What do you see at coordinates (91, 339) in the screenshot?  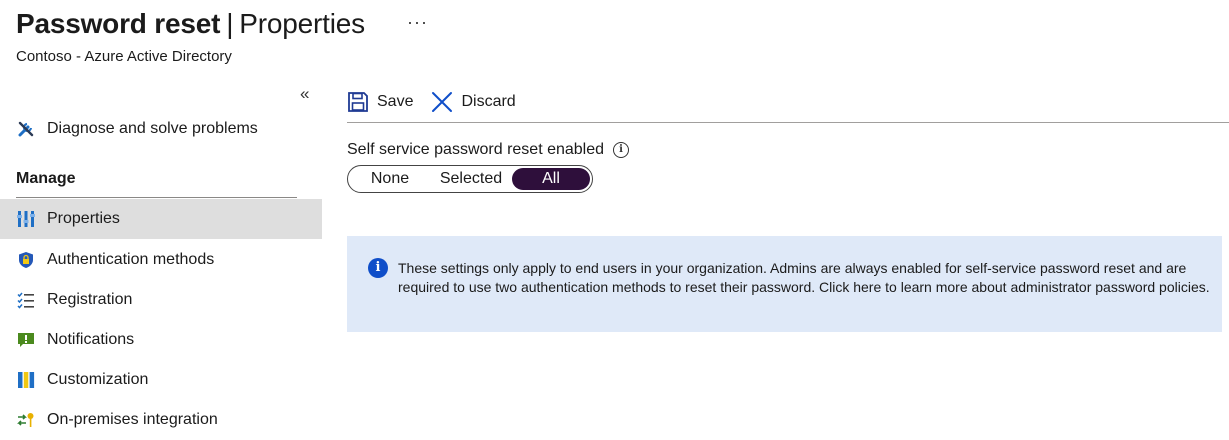 I see `sidebar-item-label: Notifications` at bounding box center [91, 339].